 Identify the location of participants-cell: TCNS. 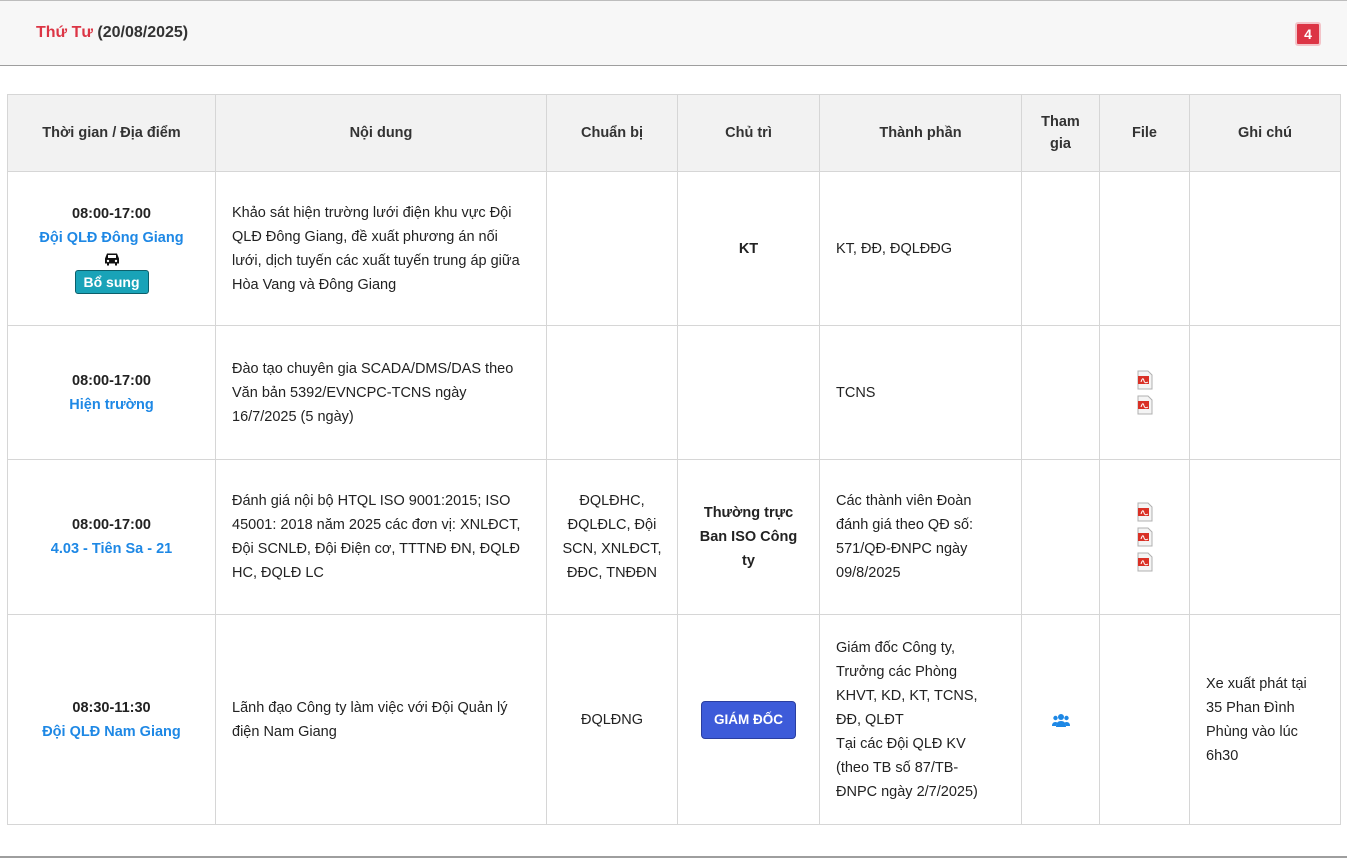
(920, 392).